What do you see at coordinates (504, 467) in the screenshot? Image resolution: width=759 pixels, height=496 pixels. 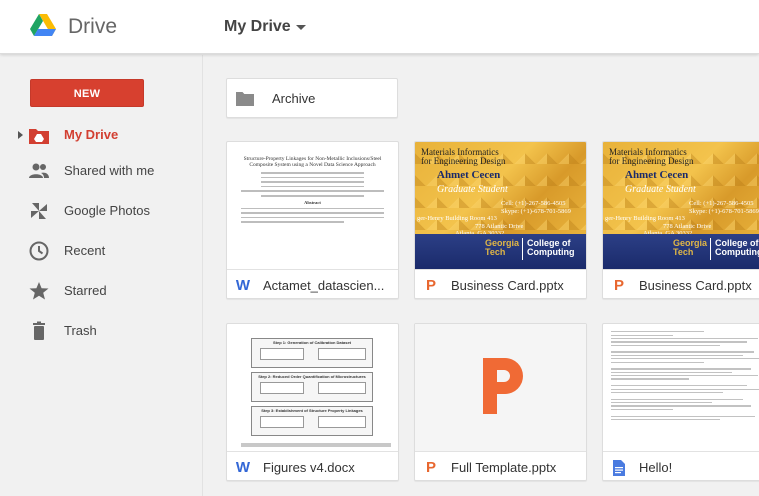 I see `file-name: Full Template.pptx` at bounding box center [504, 467].